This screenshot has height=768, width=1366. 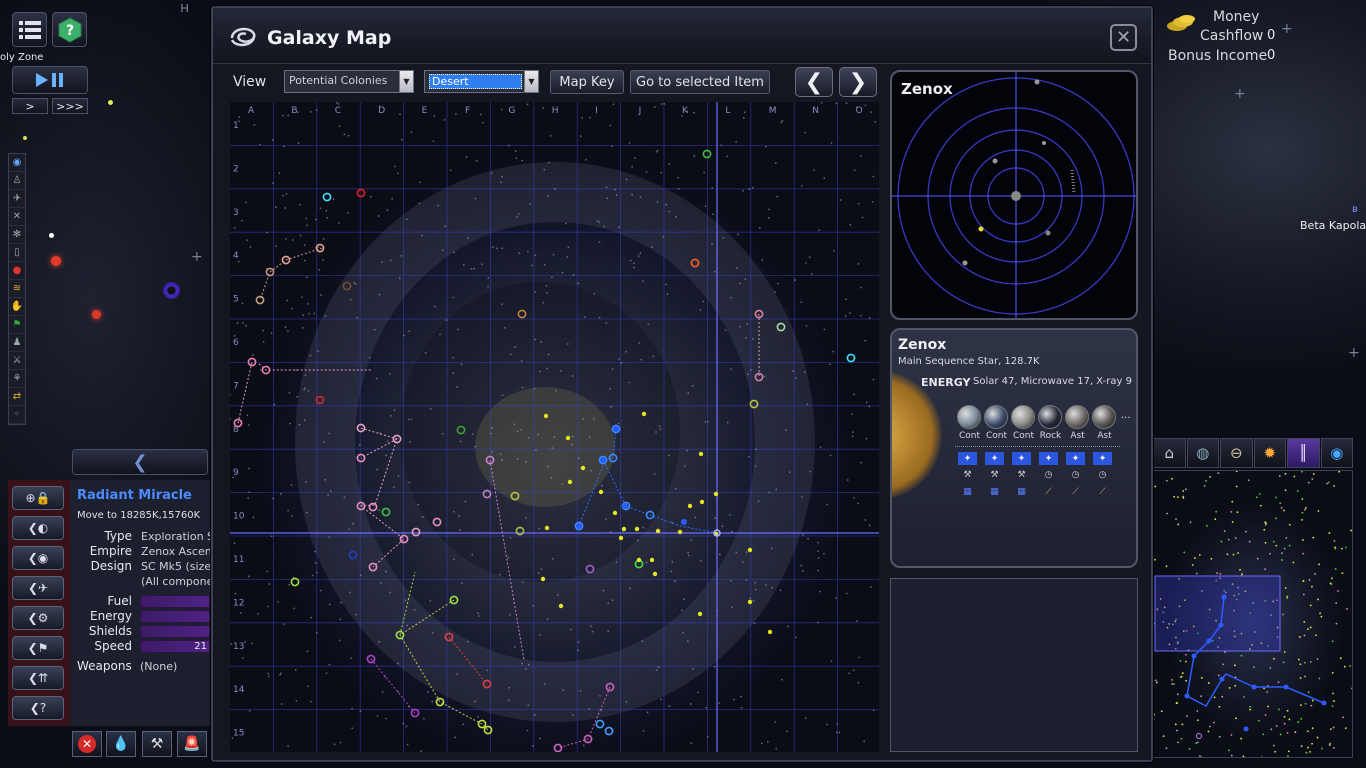 I want to click on flag-icon: ⚑, so click(x=17, y=325).